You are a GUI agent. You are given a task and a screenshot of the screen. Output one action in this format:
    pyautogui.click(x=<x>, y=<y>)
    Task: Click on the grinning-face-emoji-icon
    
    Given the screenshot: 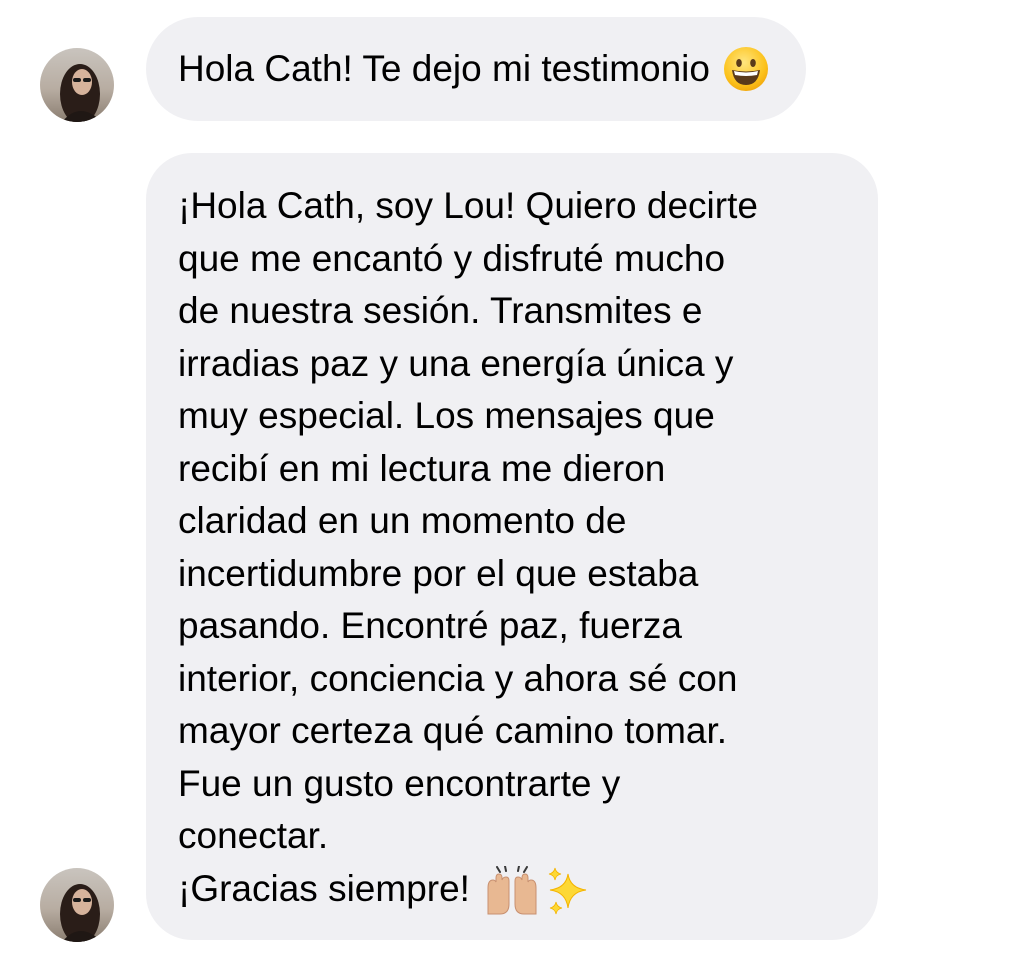 What is the action you would take?
    pyautogui.click(x=746, y=69)
    